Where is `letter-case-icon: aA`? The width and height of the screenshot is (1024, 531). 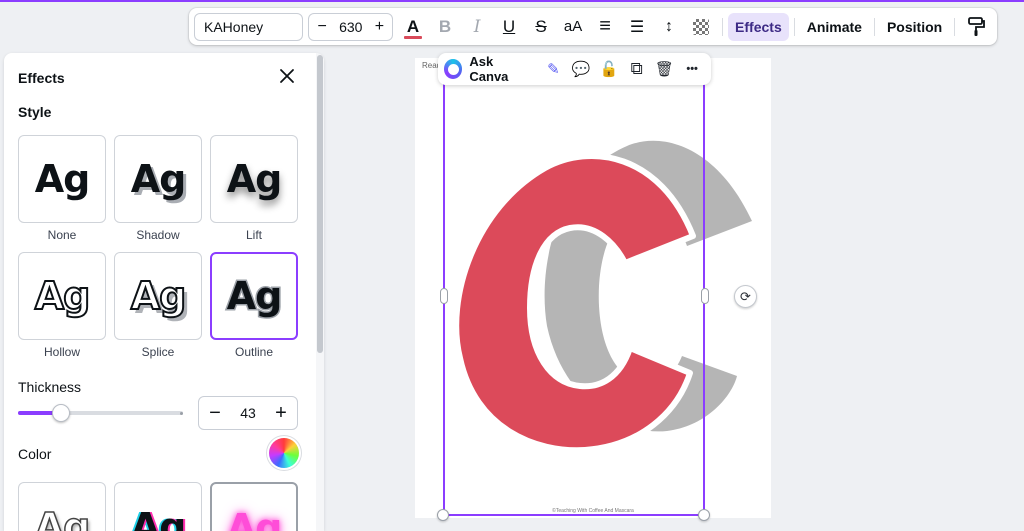 letter-case-icon: aA is located at coordinates (573, 26).